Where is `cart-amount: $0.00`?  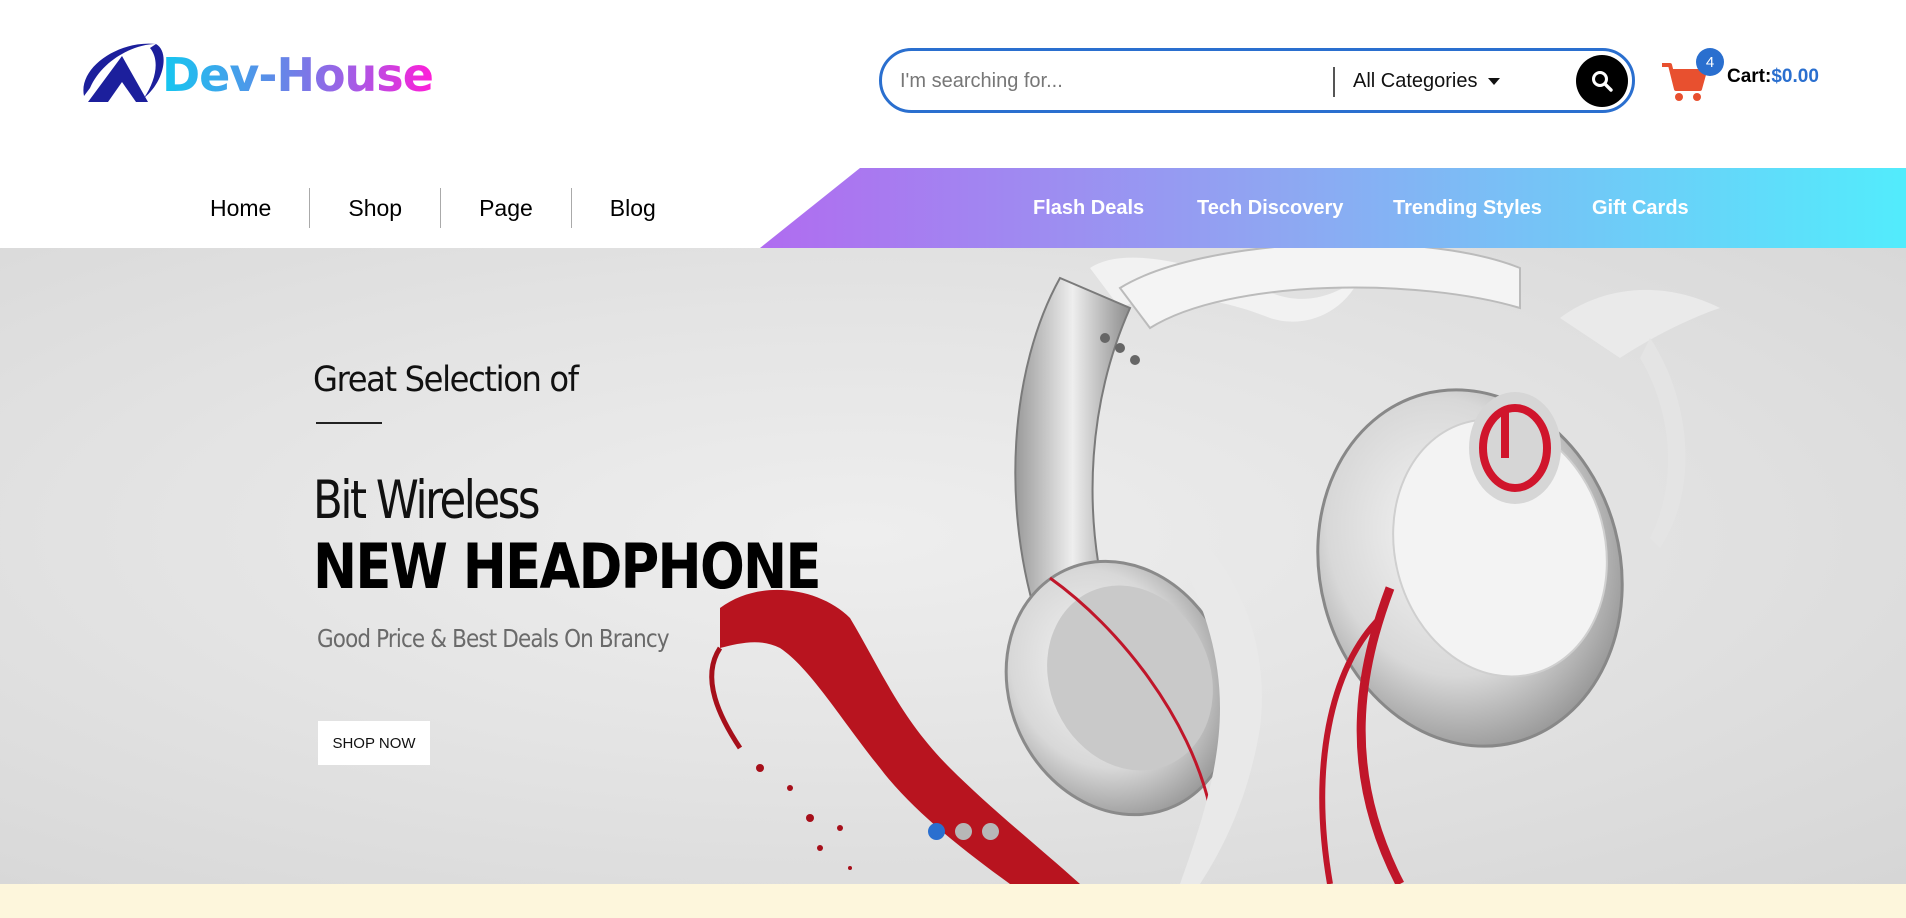
cart-amount: $0.00 is located at coordinates (1795, 76).